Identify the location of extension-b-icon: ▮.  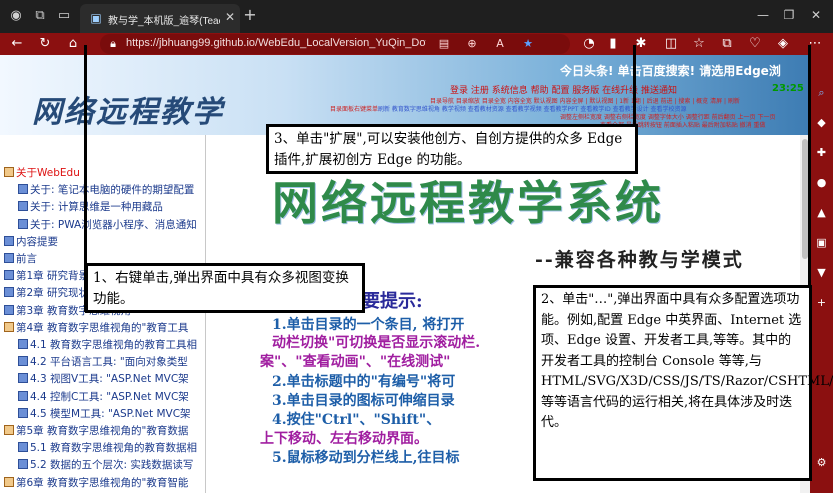
(613, 44).